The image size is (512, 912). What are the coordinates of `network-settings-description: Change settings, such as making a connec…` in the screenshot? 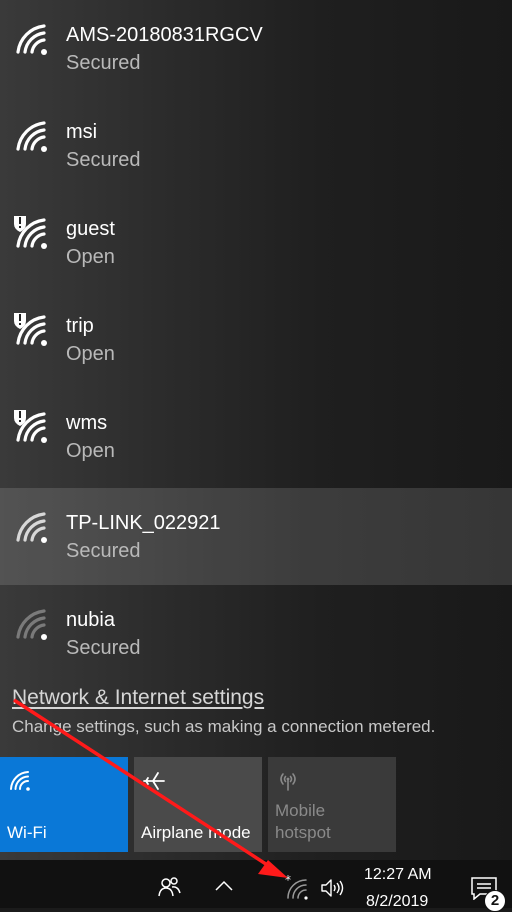 It's located at (224, 726).